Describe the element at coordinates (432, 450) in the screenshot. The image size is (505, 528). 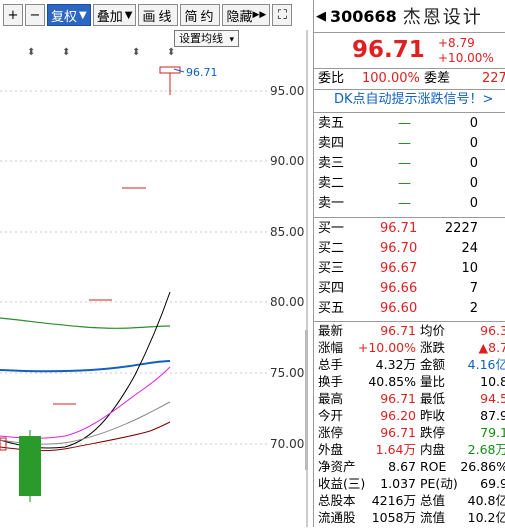
I see `stat-label: 内盘` at that location.